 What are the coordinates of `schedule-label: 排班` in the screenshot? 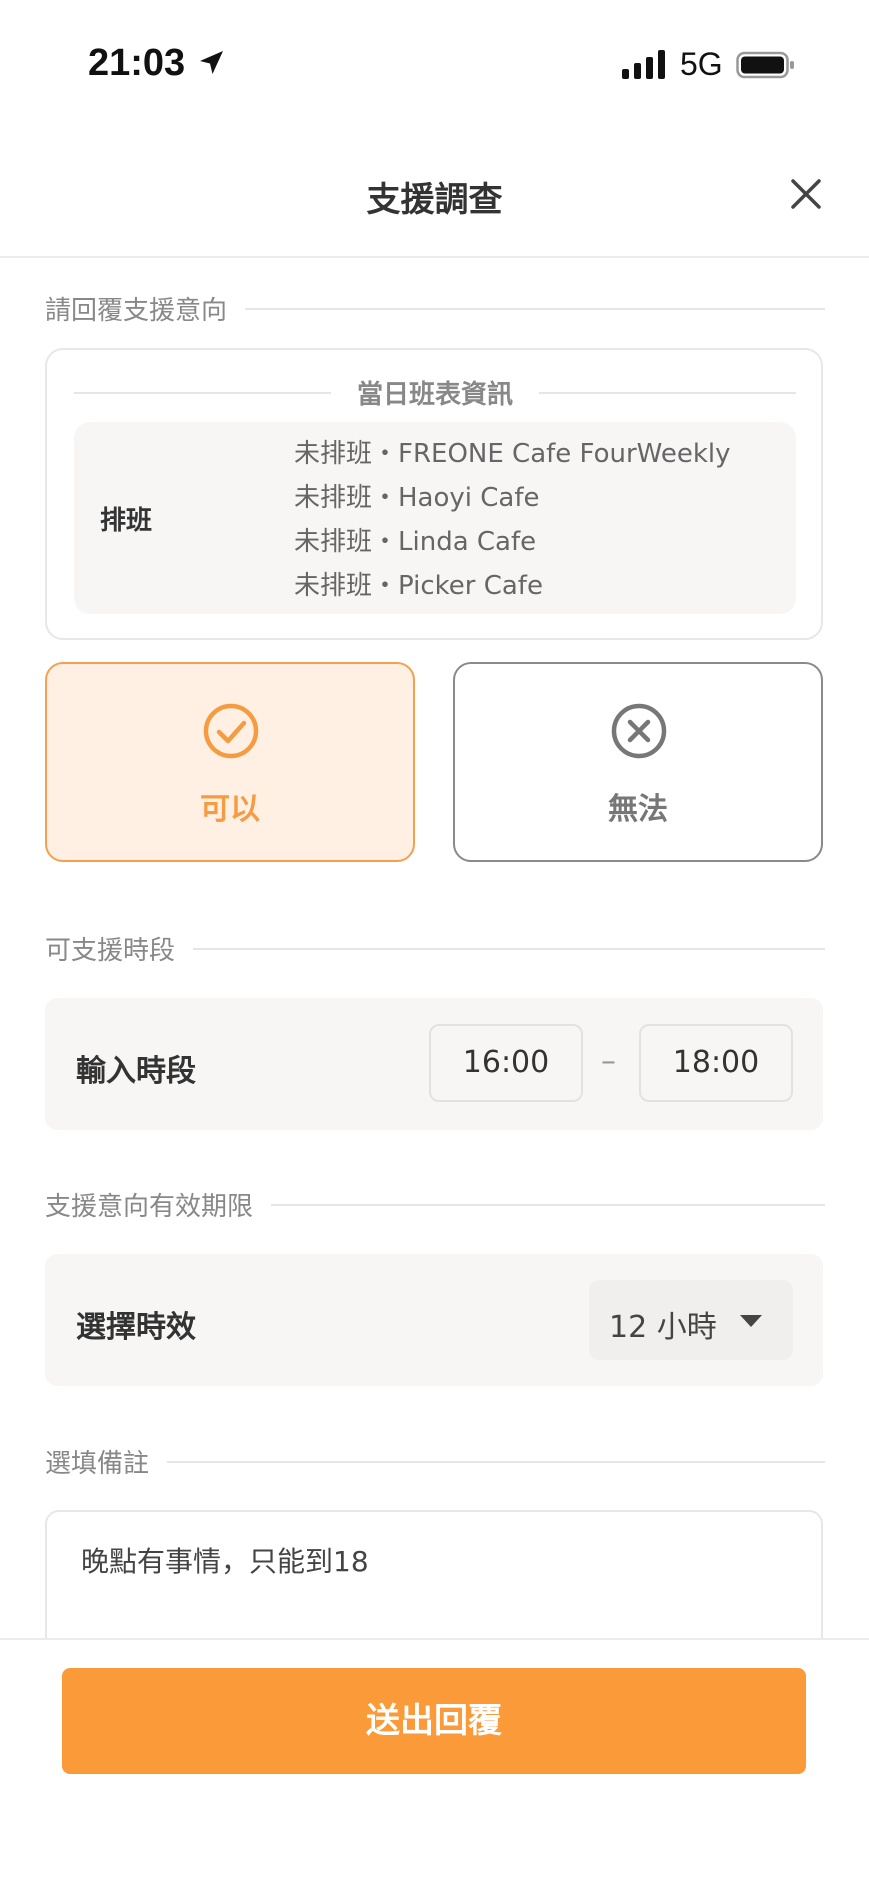 It's located at (126, 521).